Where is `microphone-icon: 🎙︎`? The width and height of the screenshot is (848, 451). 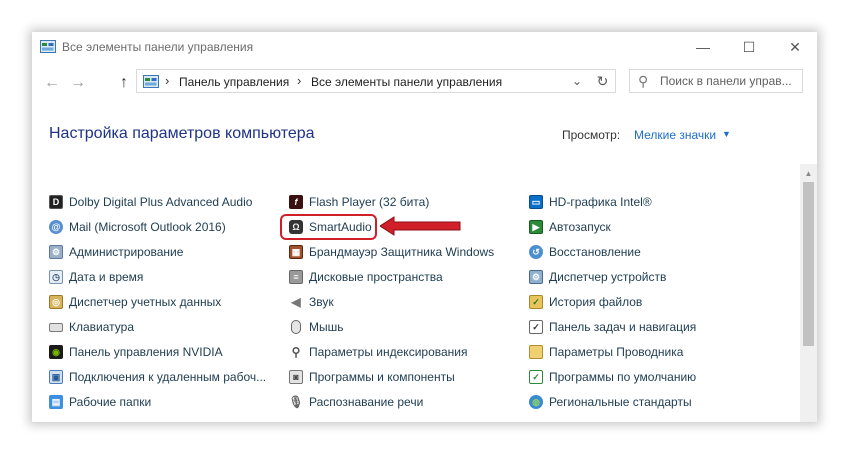 microphone-icon: 🎙︎ is located at coordinates (296, 402).